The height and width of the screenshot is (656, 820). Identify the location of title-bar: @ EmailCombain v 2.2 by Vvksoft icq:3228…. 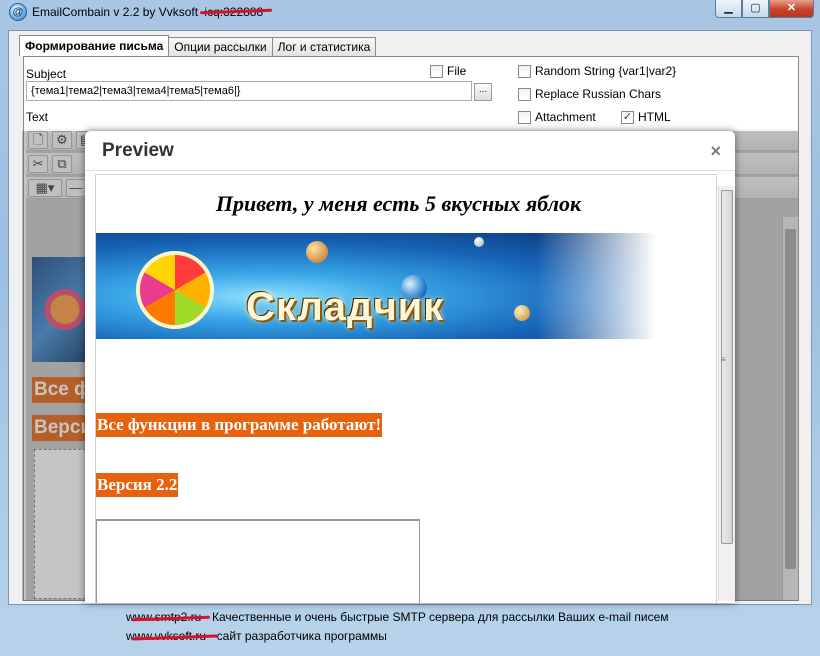
(410, 13).